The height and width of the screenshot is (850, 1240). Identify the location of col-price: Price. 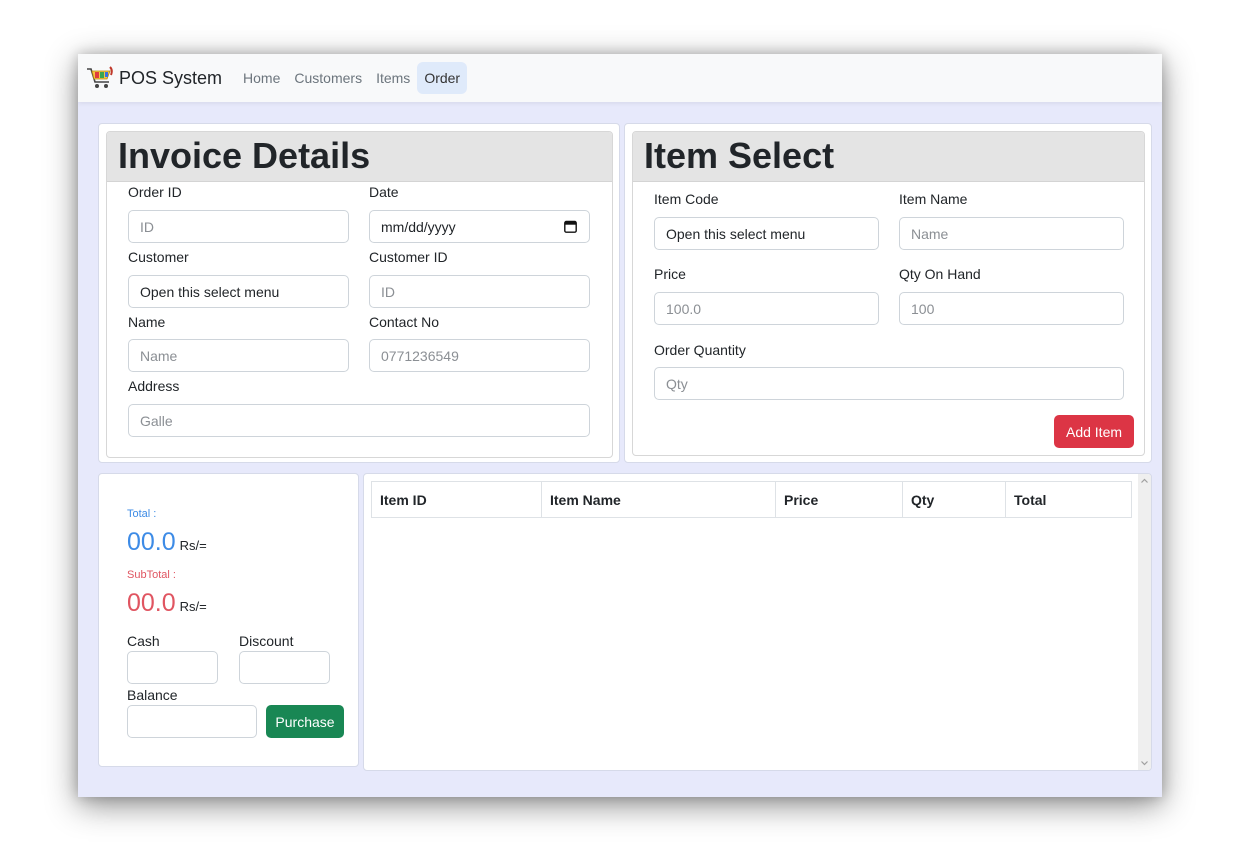
(839, 499).